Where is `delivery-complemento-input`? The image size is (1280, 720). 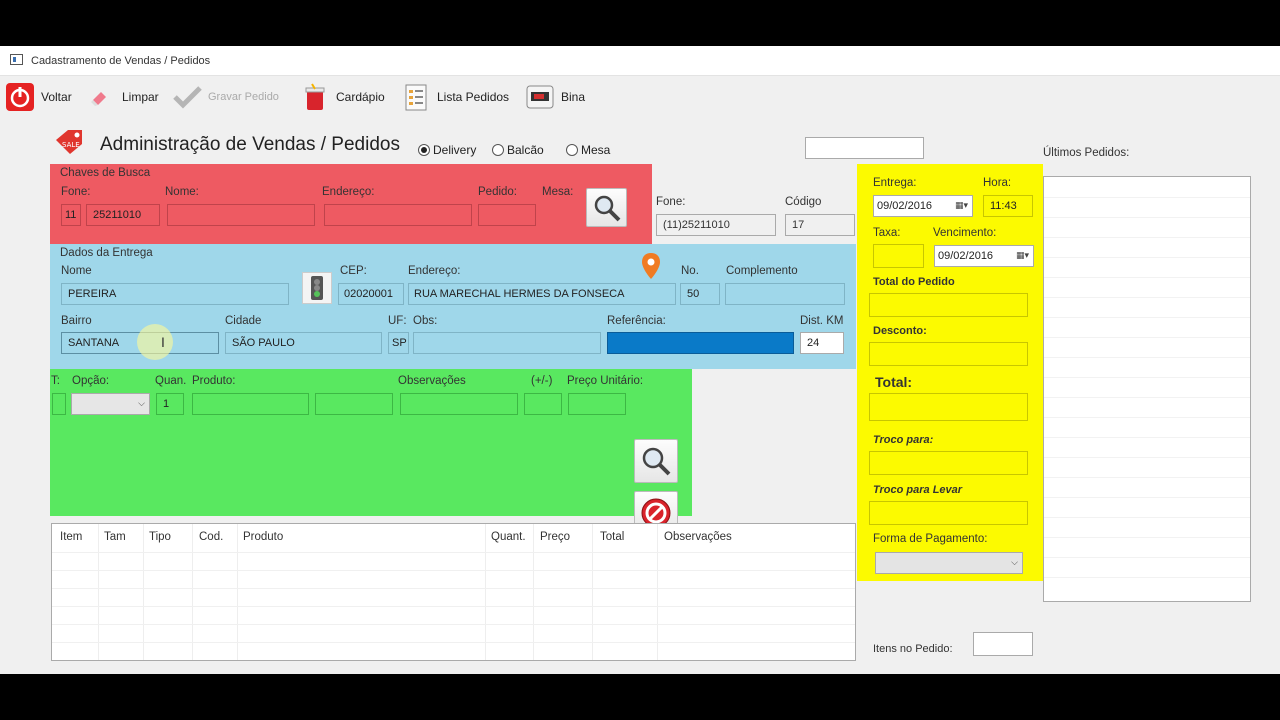 delivery-complemento-input is located at coordinates (785, 294).